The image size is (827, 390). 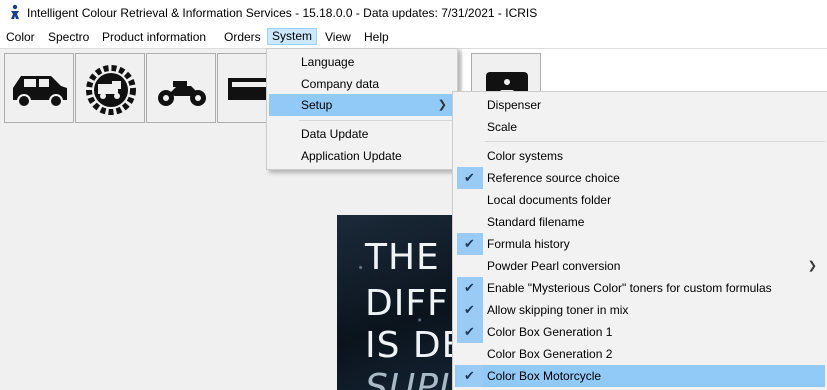 I want to click on car-button, so click(x=39, y=88).